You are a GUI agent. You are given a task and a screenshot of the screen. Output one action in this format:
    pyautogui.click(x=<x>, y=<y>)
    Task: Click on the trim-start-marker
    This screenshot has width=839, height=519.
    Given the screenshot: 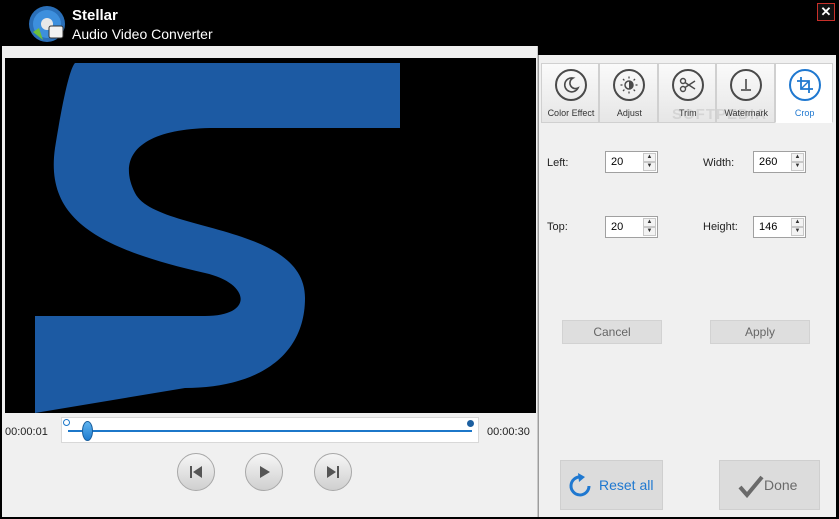 What is the action you would take?
    pyautogui.click(x=66, y=422)
    